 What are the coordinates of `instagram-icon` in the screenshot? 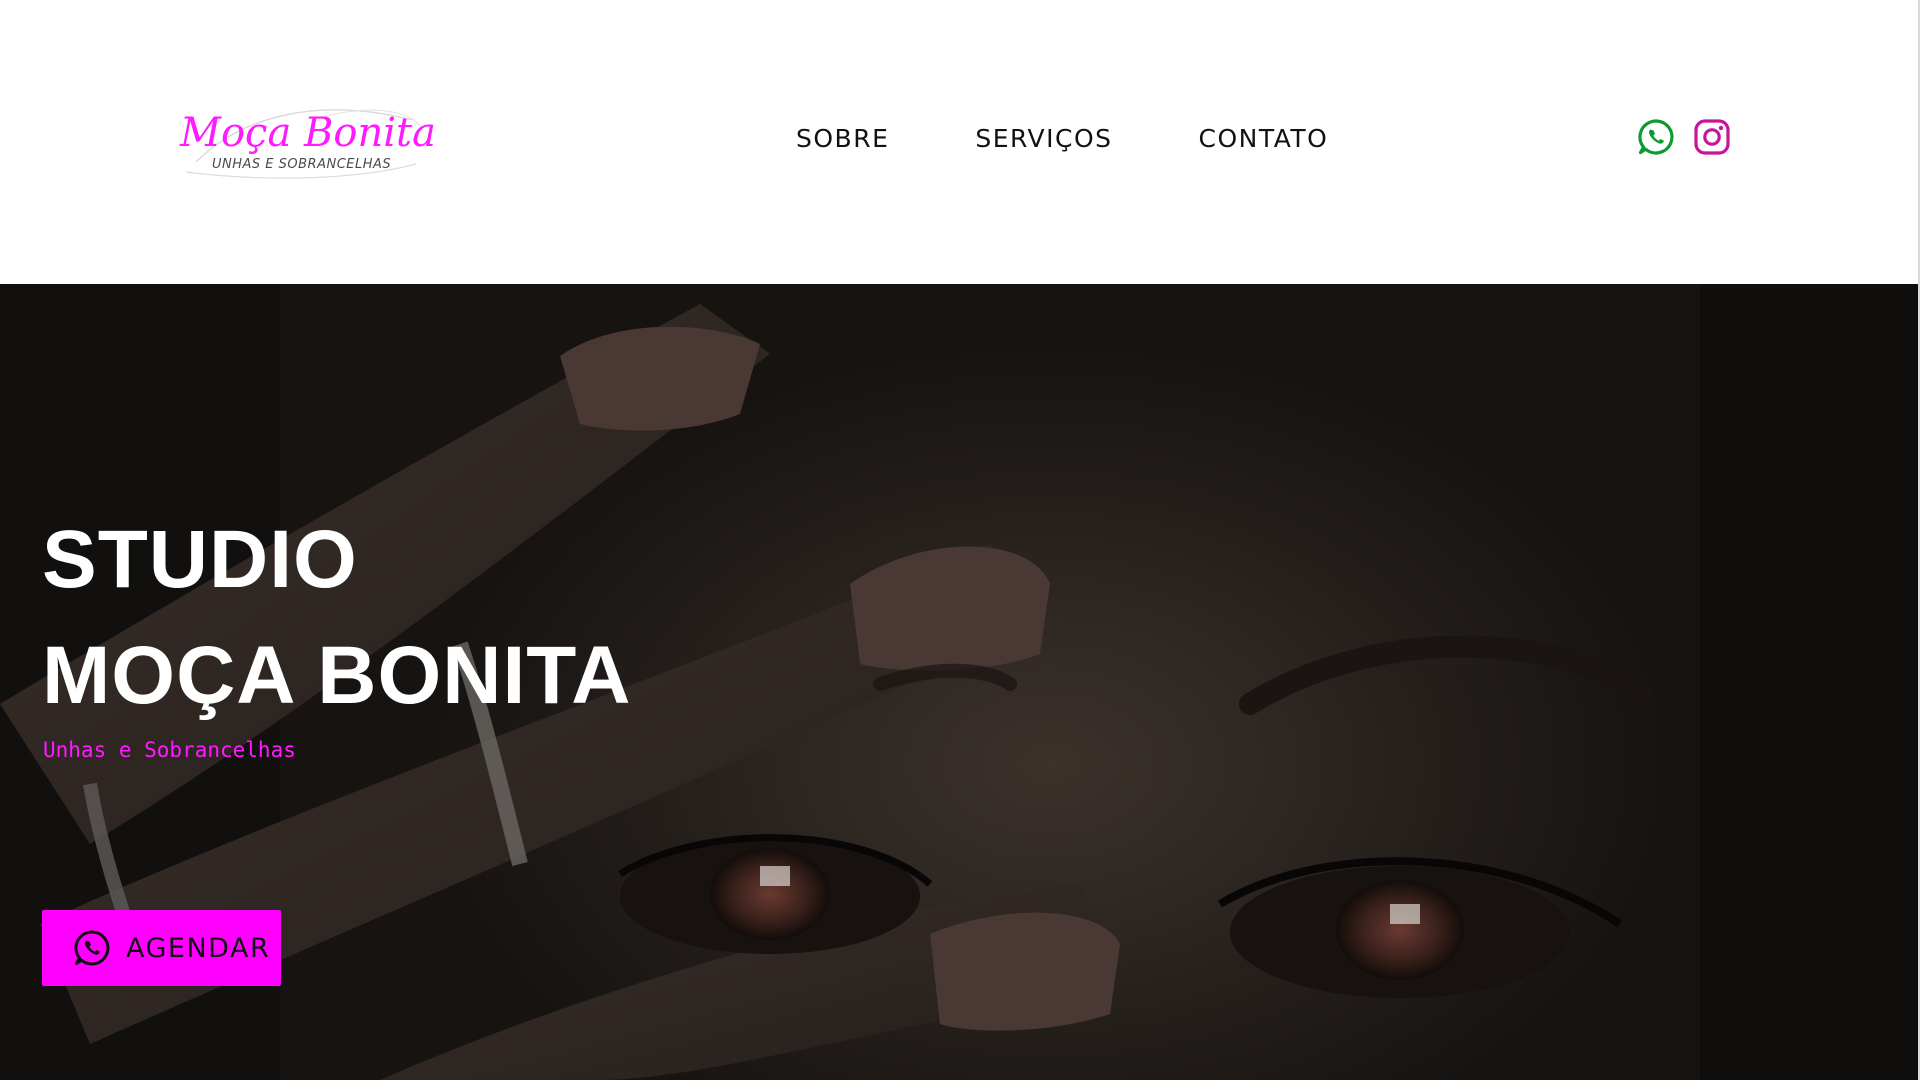 It's located at (1712, 137).